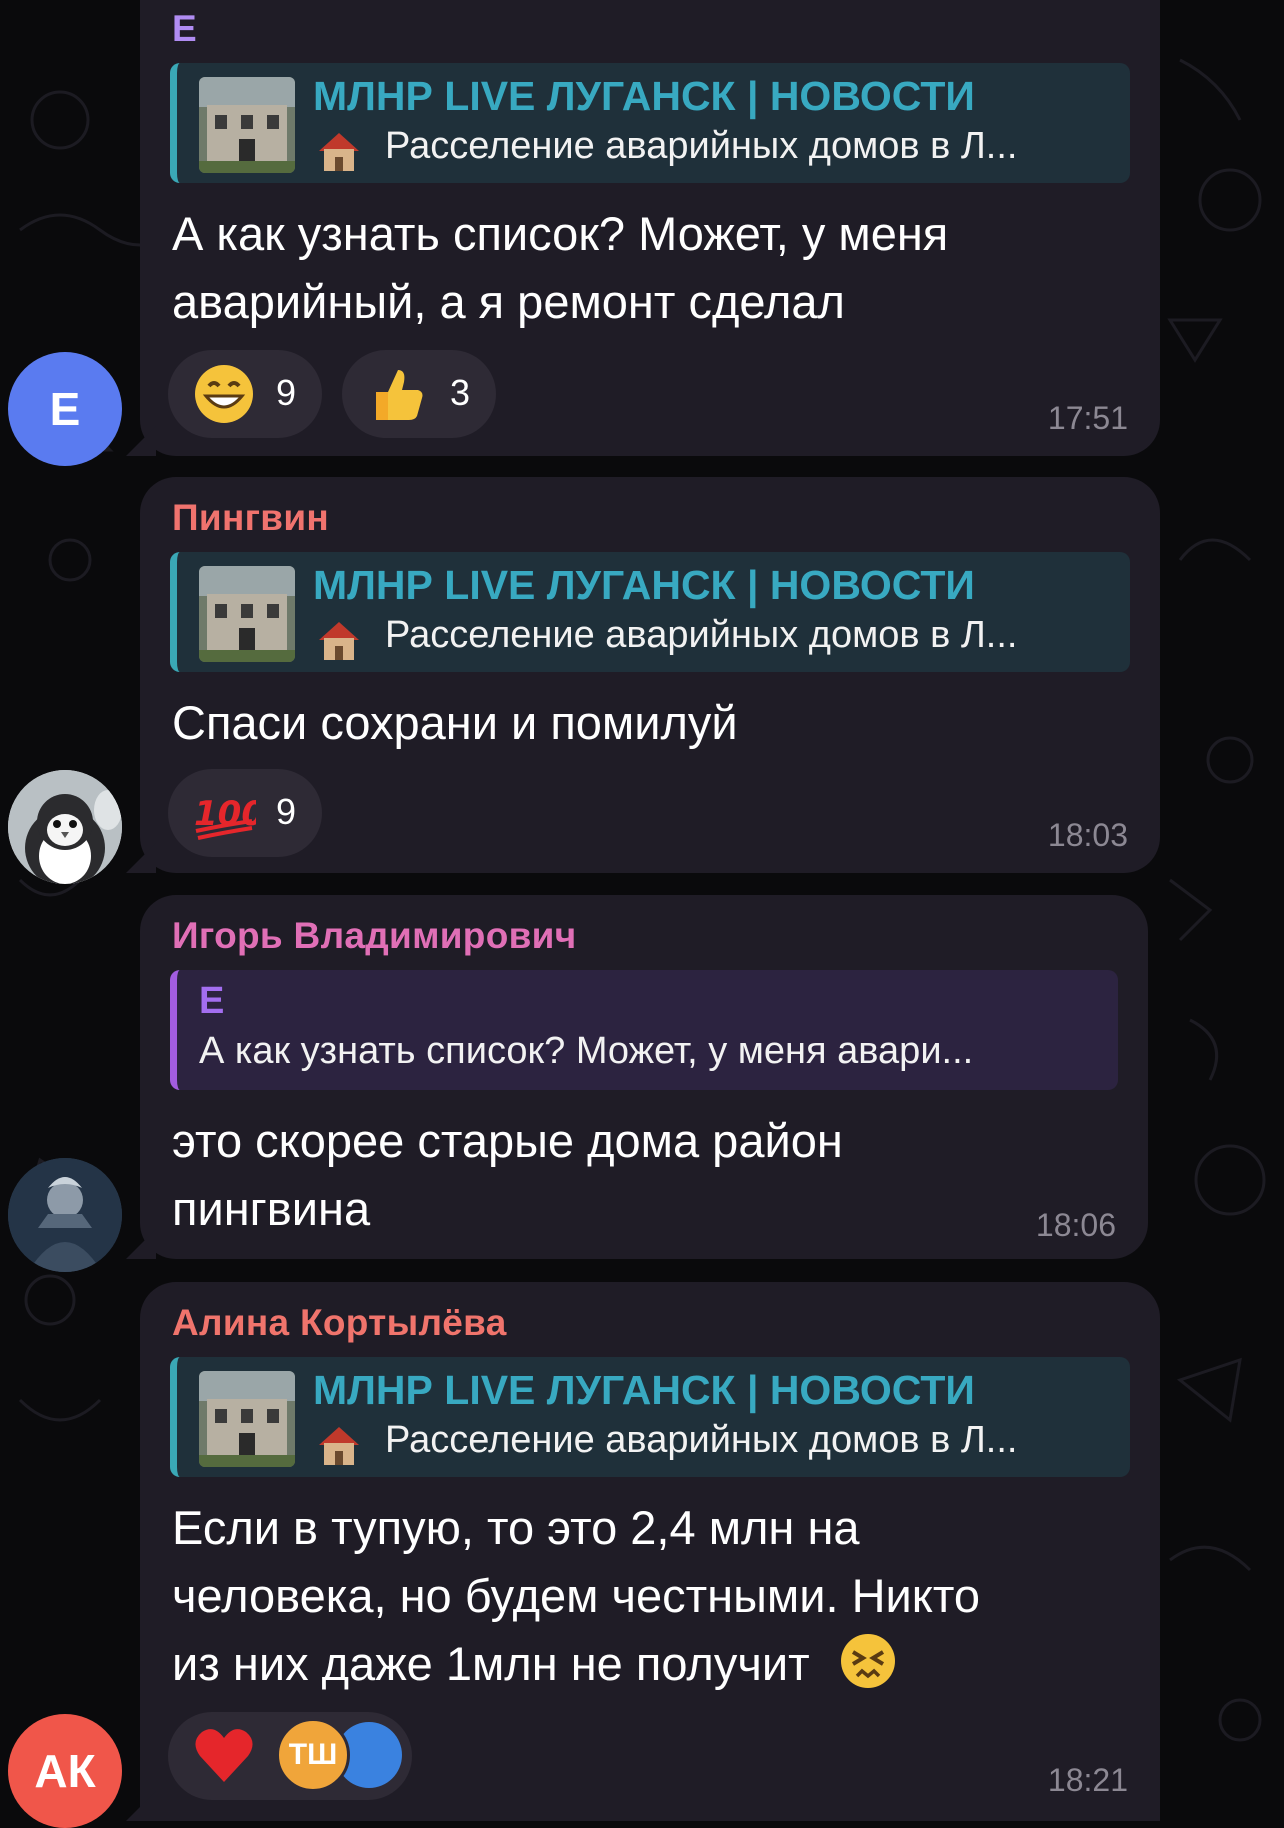 The width and height of the screenshot is (1284, 1828). What do you see at coordinates (398, 394) in the screenshot?
I see `thumbs-up-icon` at bounding box center [398, 394].